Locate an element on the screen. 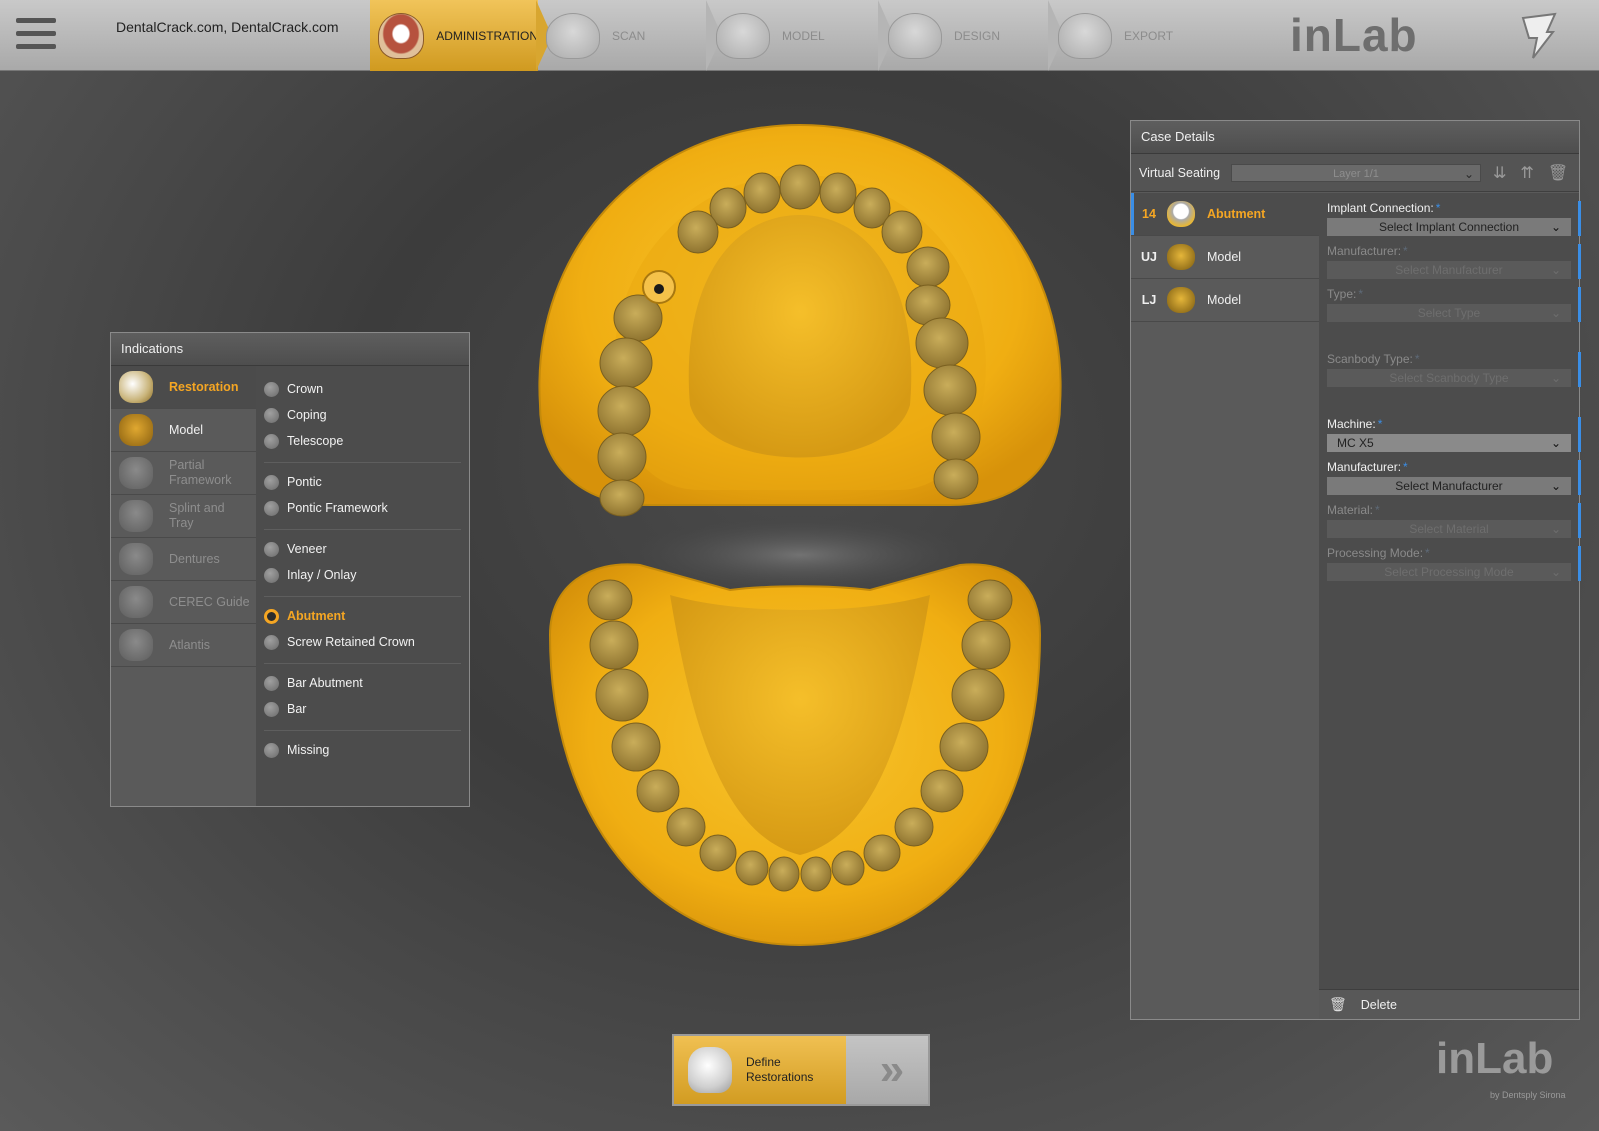 Image resolution: width=1599 pixels, height=1131 pixels. option-screw-retained-crown: Screw Retained Crown is located at coordinates (362, 642).